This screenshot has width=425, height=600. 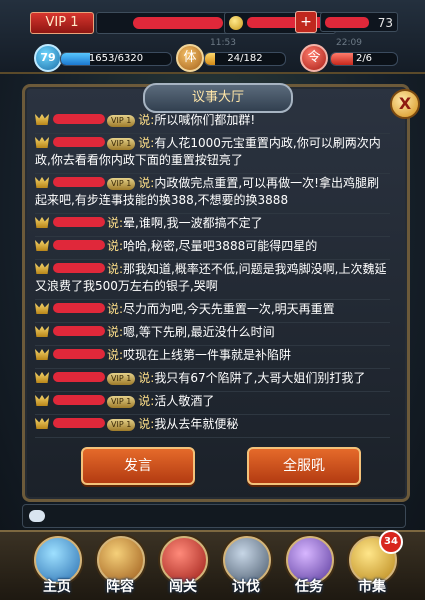 What do you see at coordinates (314, 58) in the screenshot?
I see `token-icon: 令` at bounding box center [314, 58].